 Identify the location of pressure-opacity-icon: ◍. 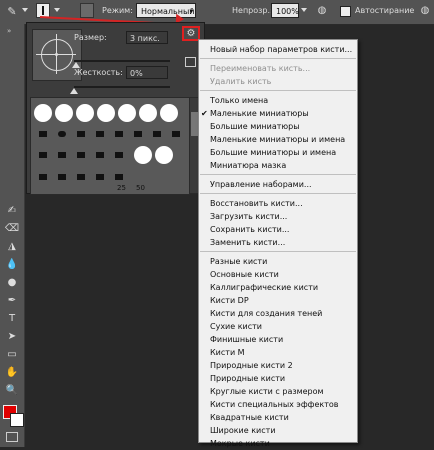
(322, 11).